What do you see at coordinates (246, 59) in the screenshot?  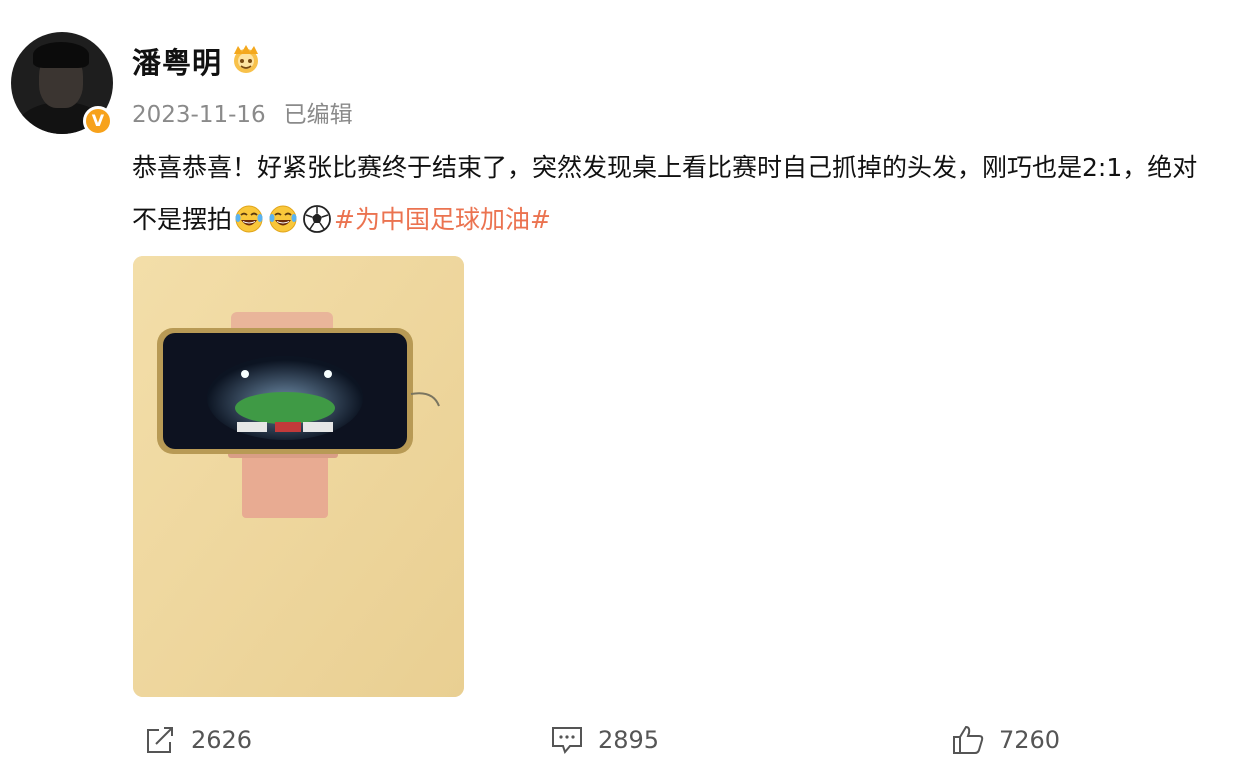 I see `crown-badge-icon` at bounding box center [246, 59].